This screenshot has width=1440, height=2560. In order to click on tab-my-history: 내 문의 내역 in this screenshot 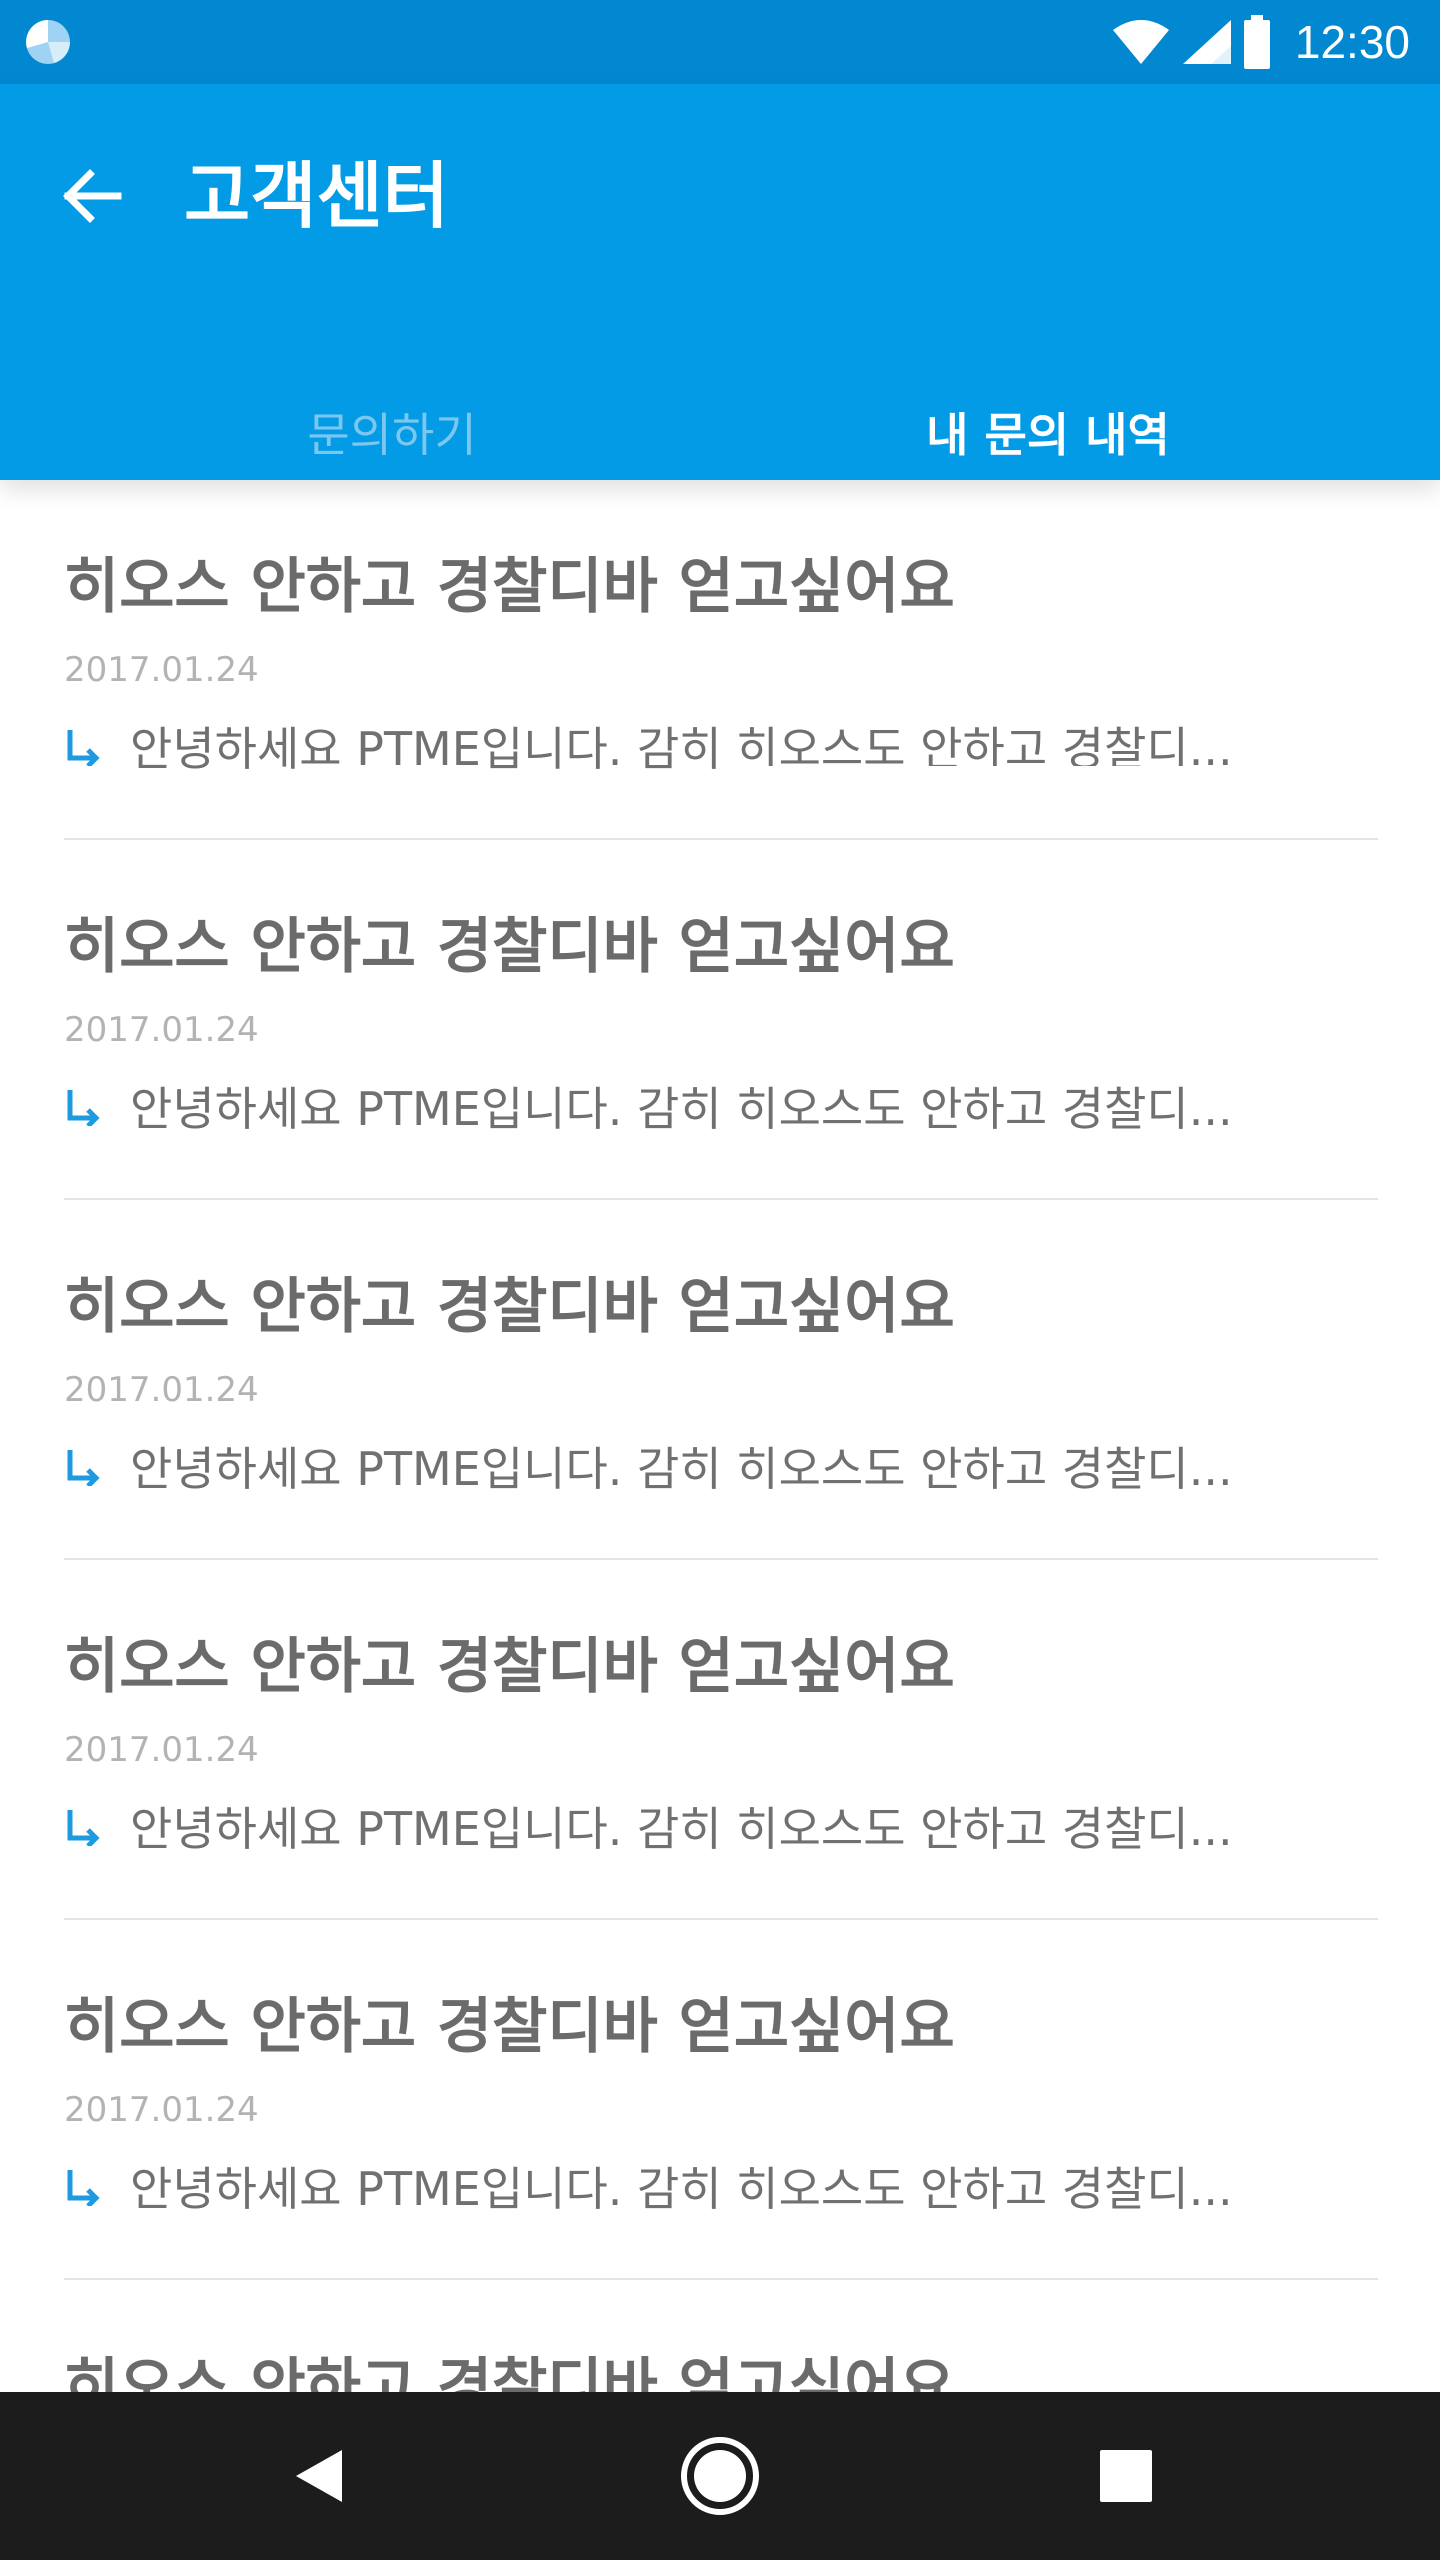, I will do `click(1048, 432)`.